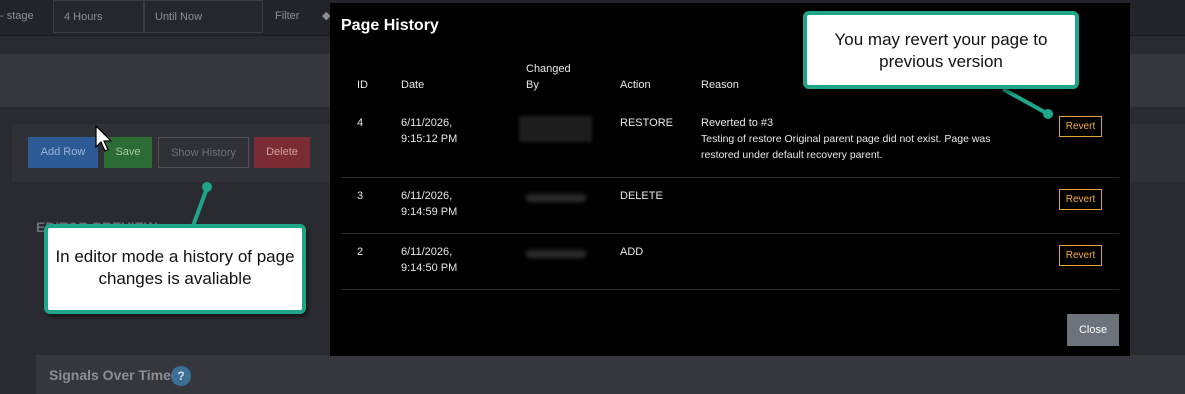 The image size is (1185, 394). Describe the element at coordinates (610, 374) in the screenshot. I see `signals-panel` at that location.